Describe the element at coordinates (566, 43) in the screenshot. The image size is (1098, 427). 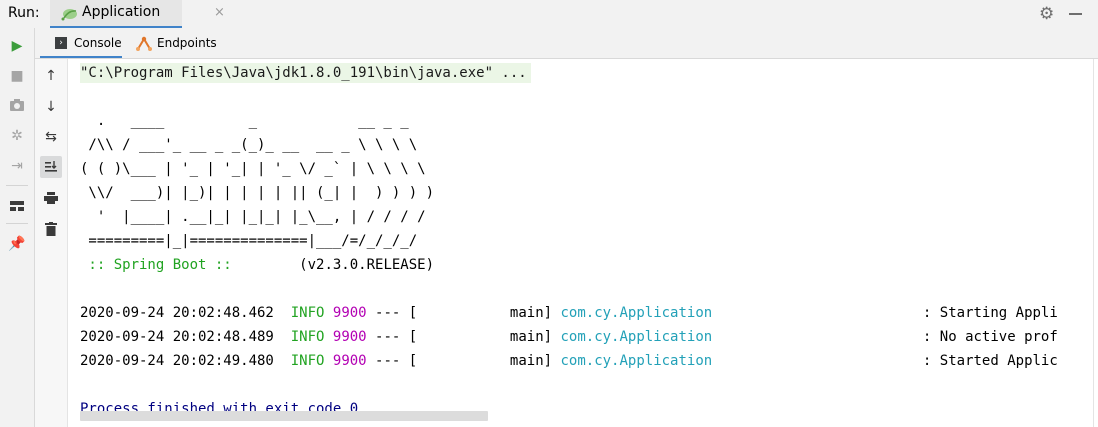
I see `console-tabs: › Console Endpoints` at that location.